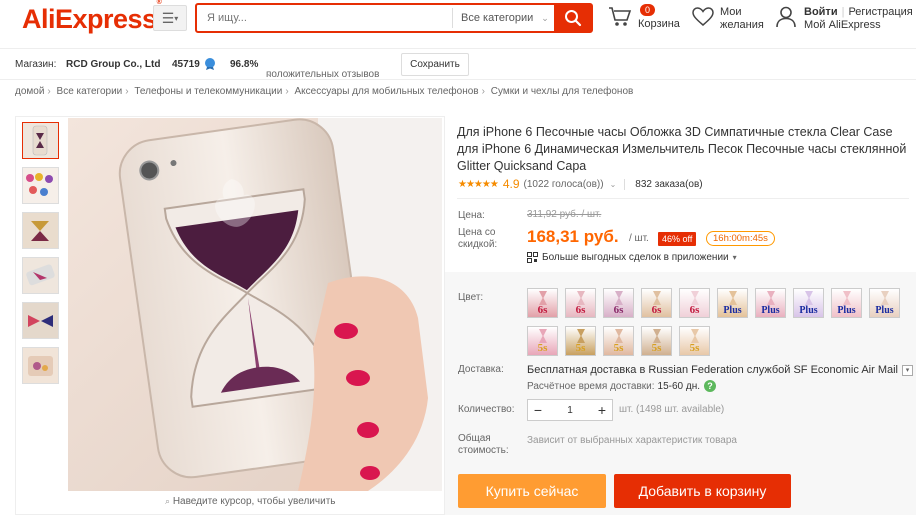 The width and height of the screenshot is (916, 515). I want to click on wishlist-link: Мои желания, so click(732, 20).